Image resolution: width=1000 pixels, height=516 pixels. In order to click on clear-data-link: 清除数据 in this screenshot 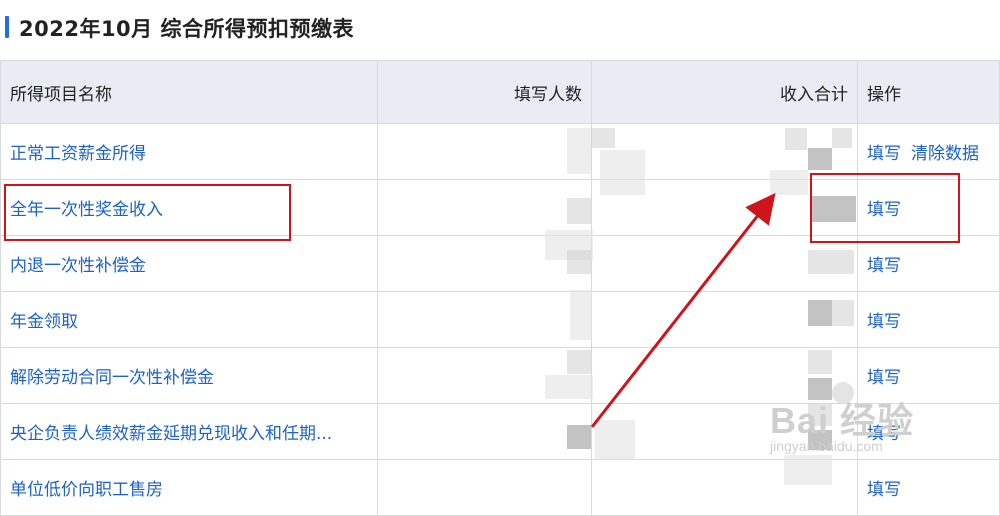, I will do `click(945, 154)`.